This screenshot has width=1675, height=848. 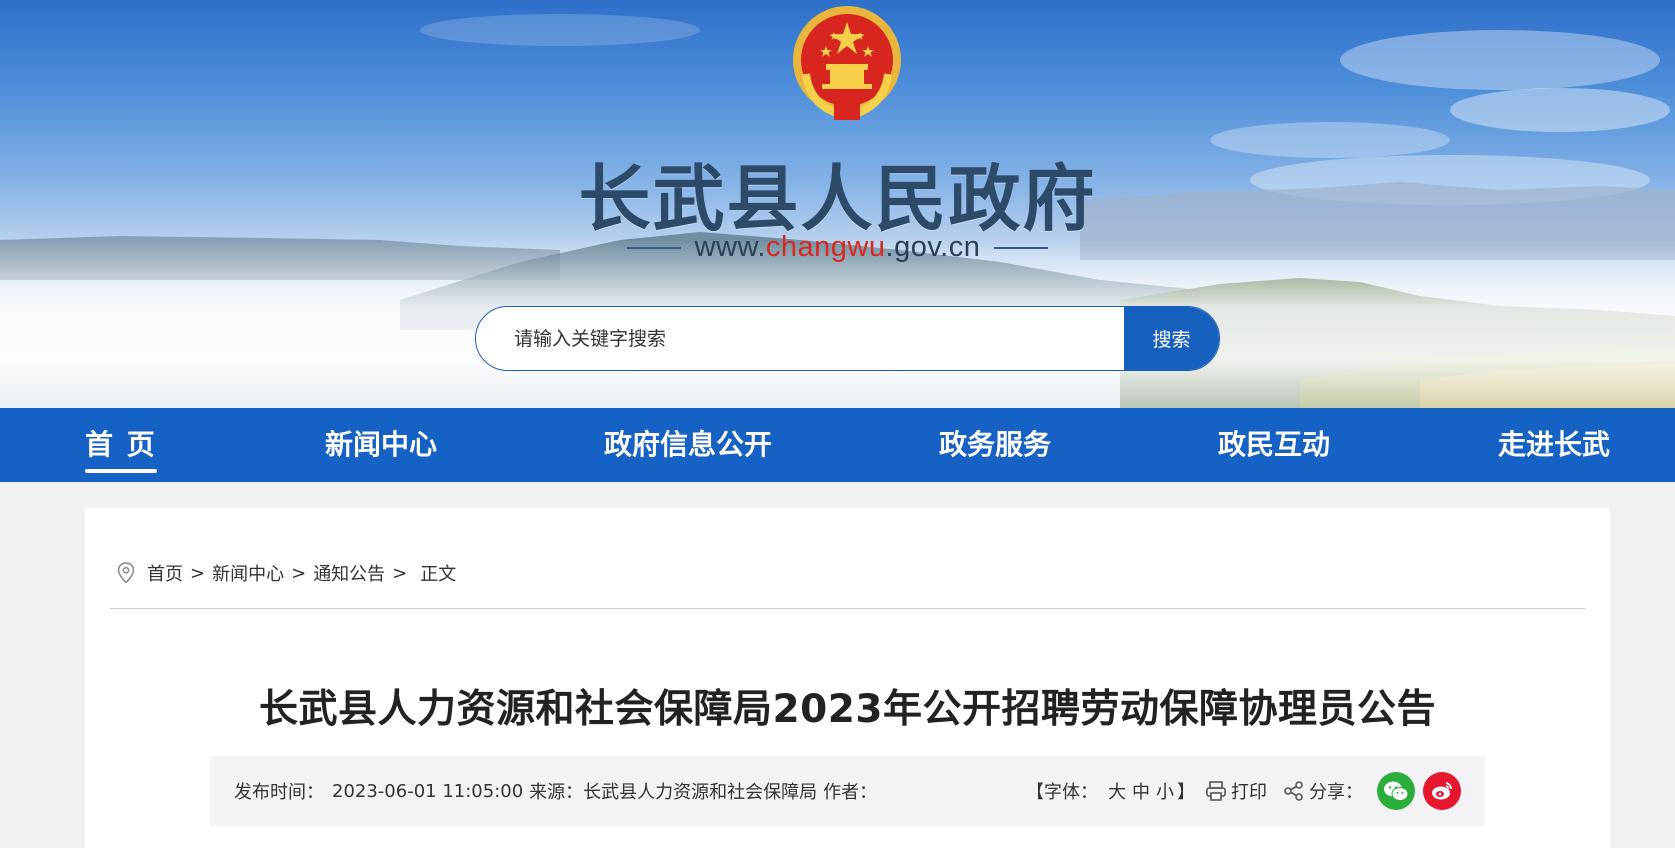 What do you see at coordinates (165, 573) in the screenshot?
I see `breadcrumb-home: 首页` at bounding box center [165, 573].